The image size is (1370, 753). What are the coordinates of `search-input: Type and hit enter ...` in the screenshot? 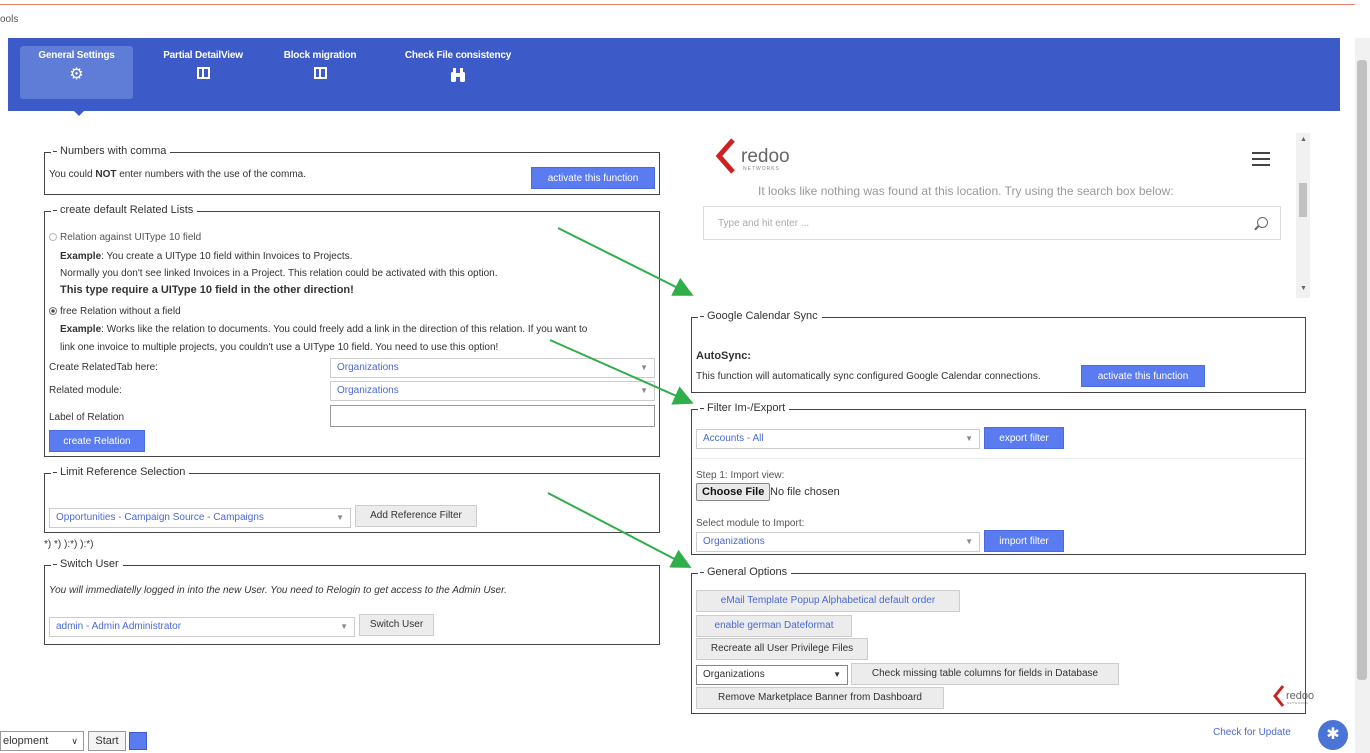 It's located at (992, 223).